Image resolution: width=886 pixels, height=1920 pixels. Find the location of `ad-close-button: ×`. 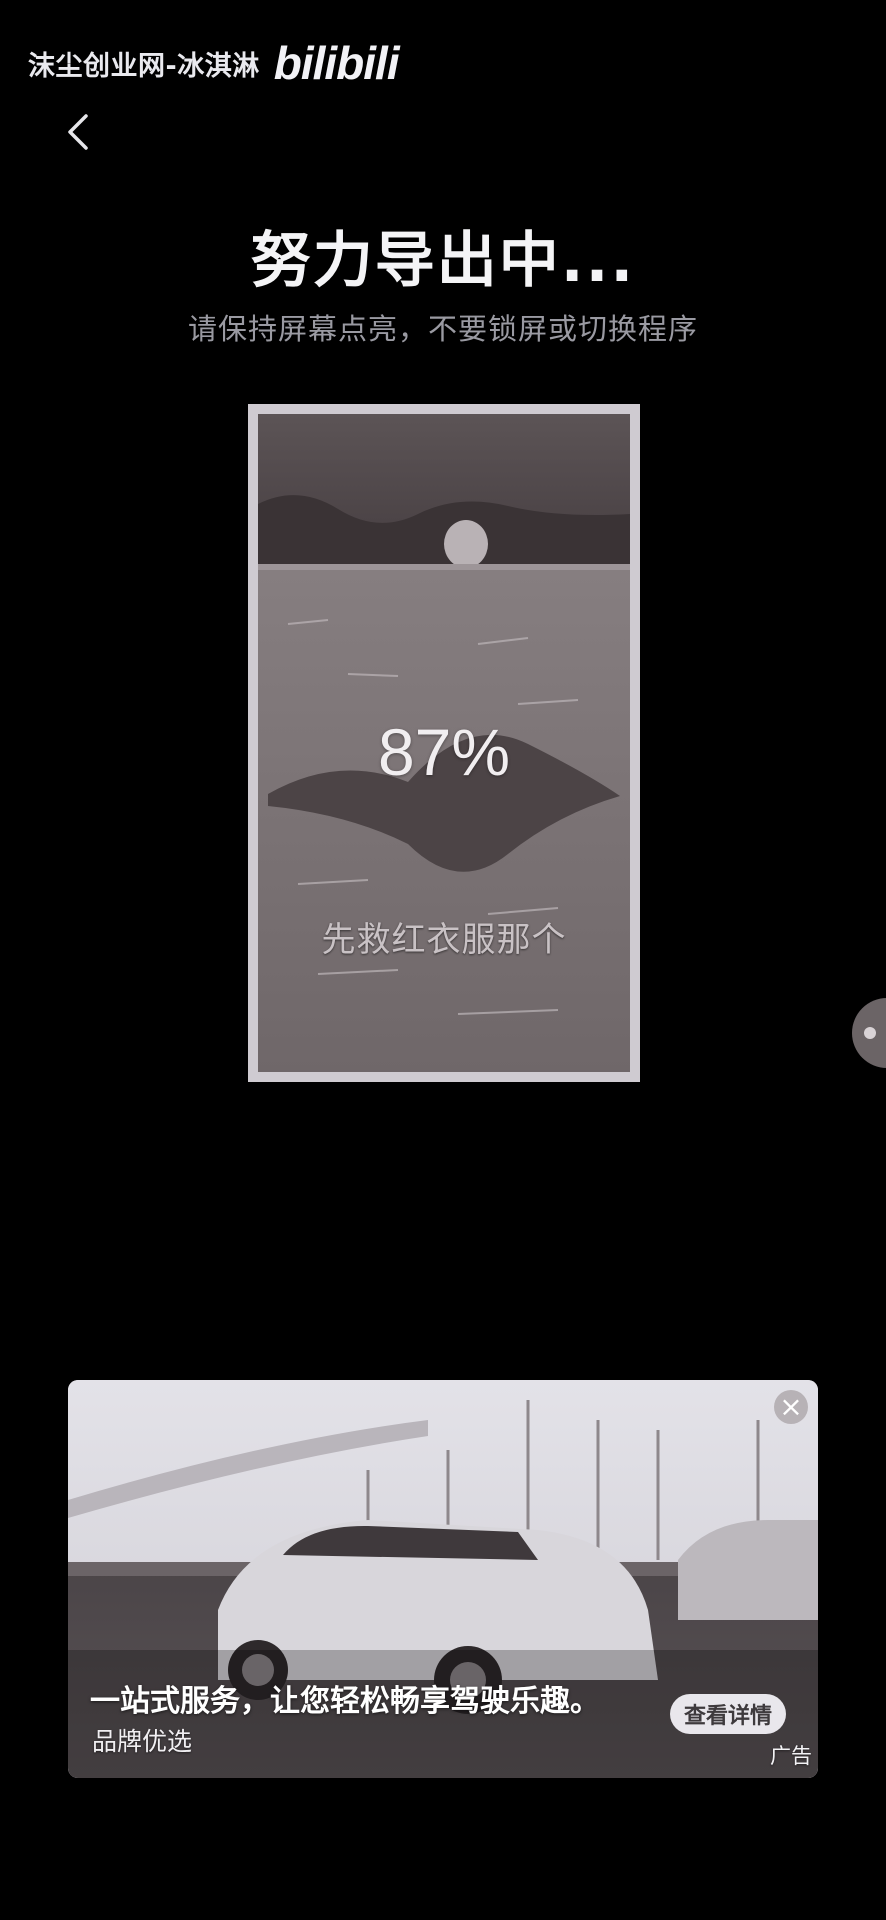

ad-close-button: × is located at coordinates (791, 1407).